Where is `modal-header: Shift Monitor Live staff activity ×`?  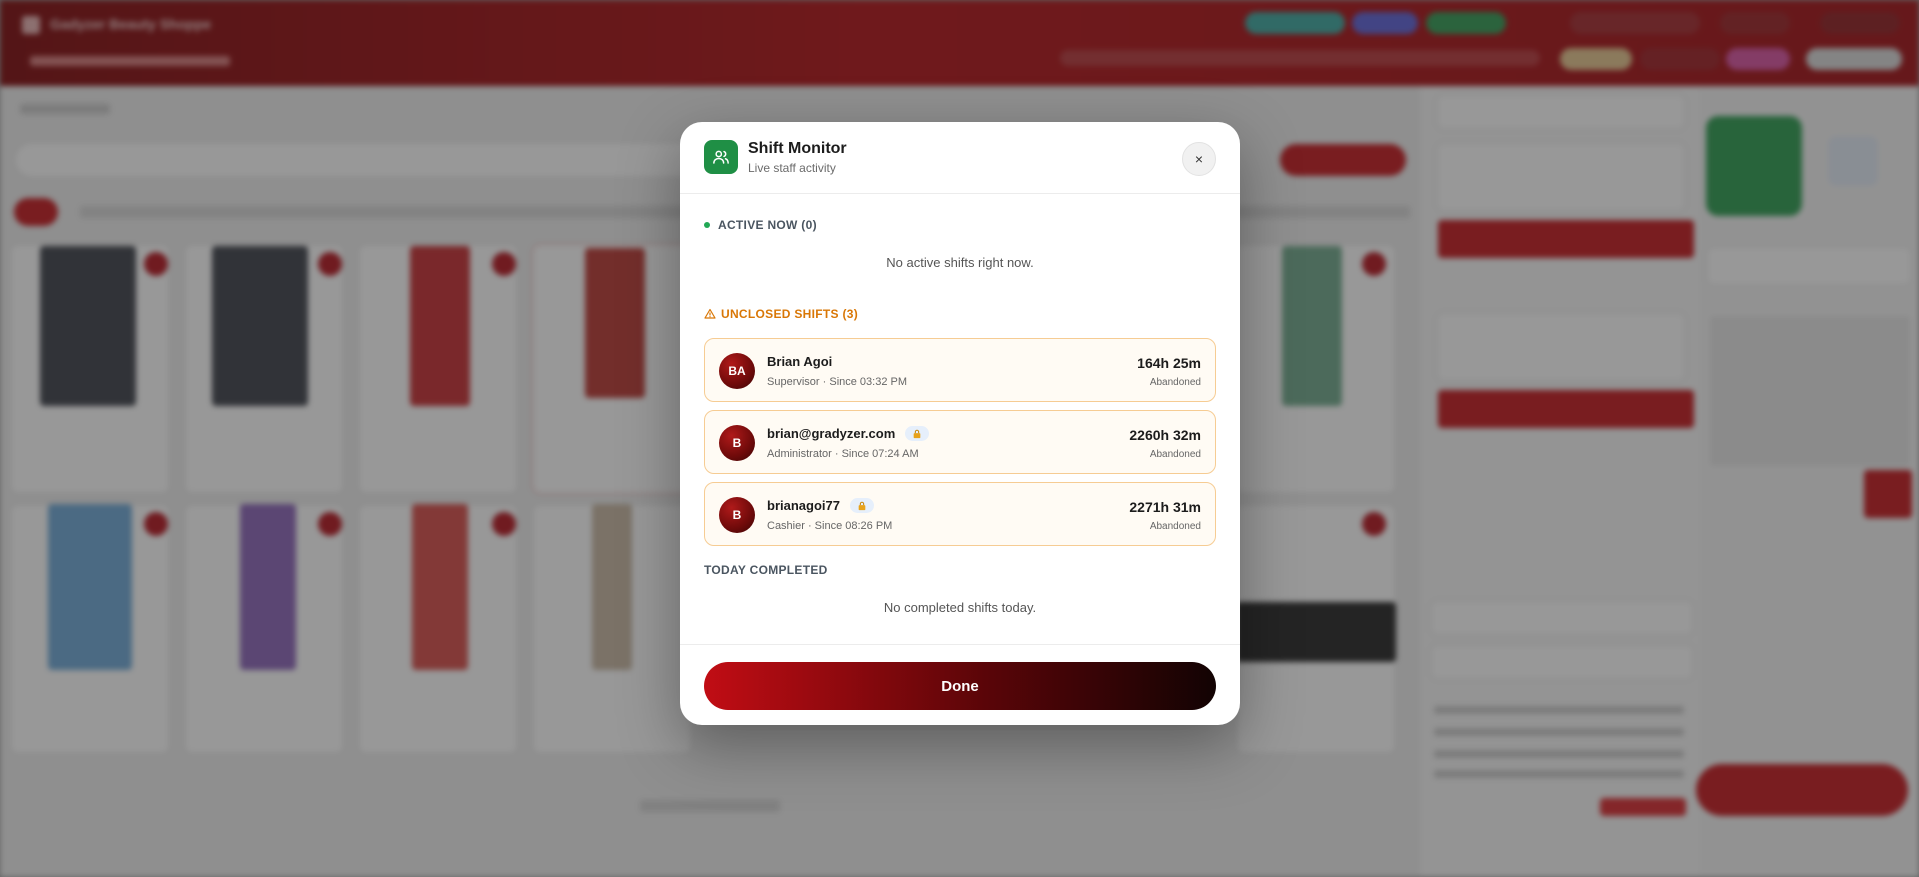
modal-header: Shift Monitor Live staff activity × is located at coordinates (960, 158).